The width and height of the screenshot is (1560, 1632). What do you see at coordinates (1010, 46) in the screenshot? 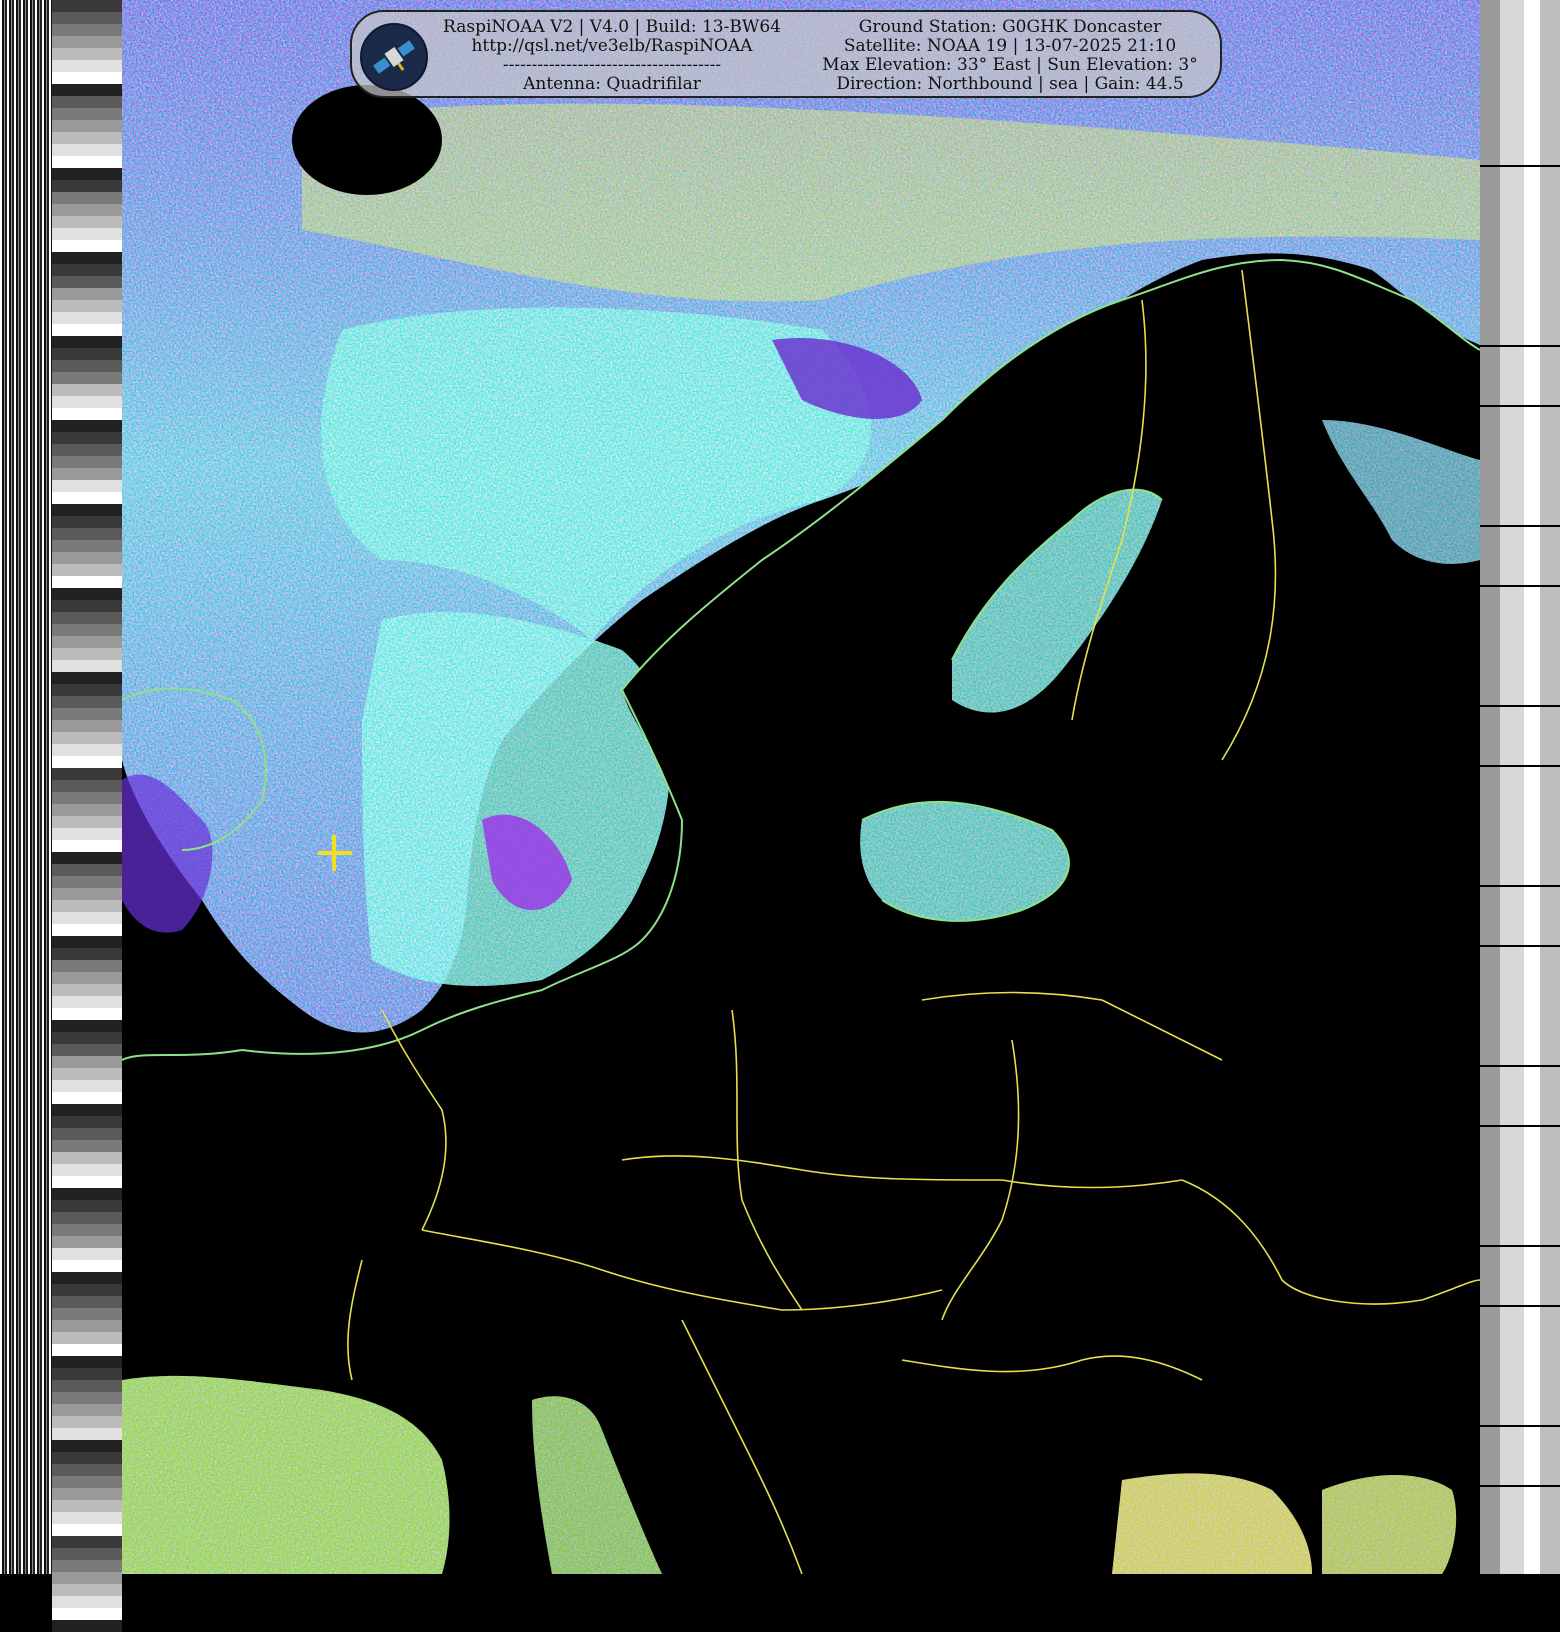
I see `header-line: Satellite: NOAA 19 | 13-07-2025 21:10` at bounding box center [1010, 46].